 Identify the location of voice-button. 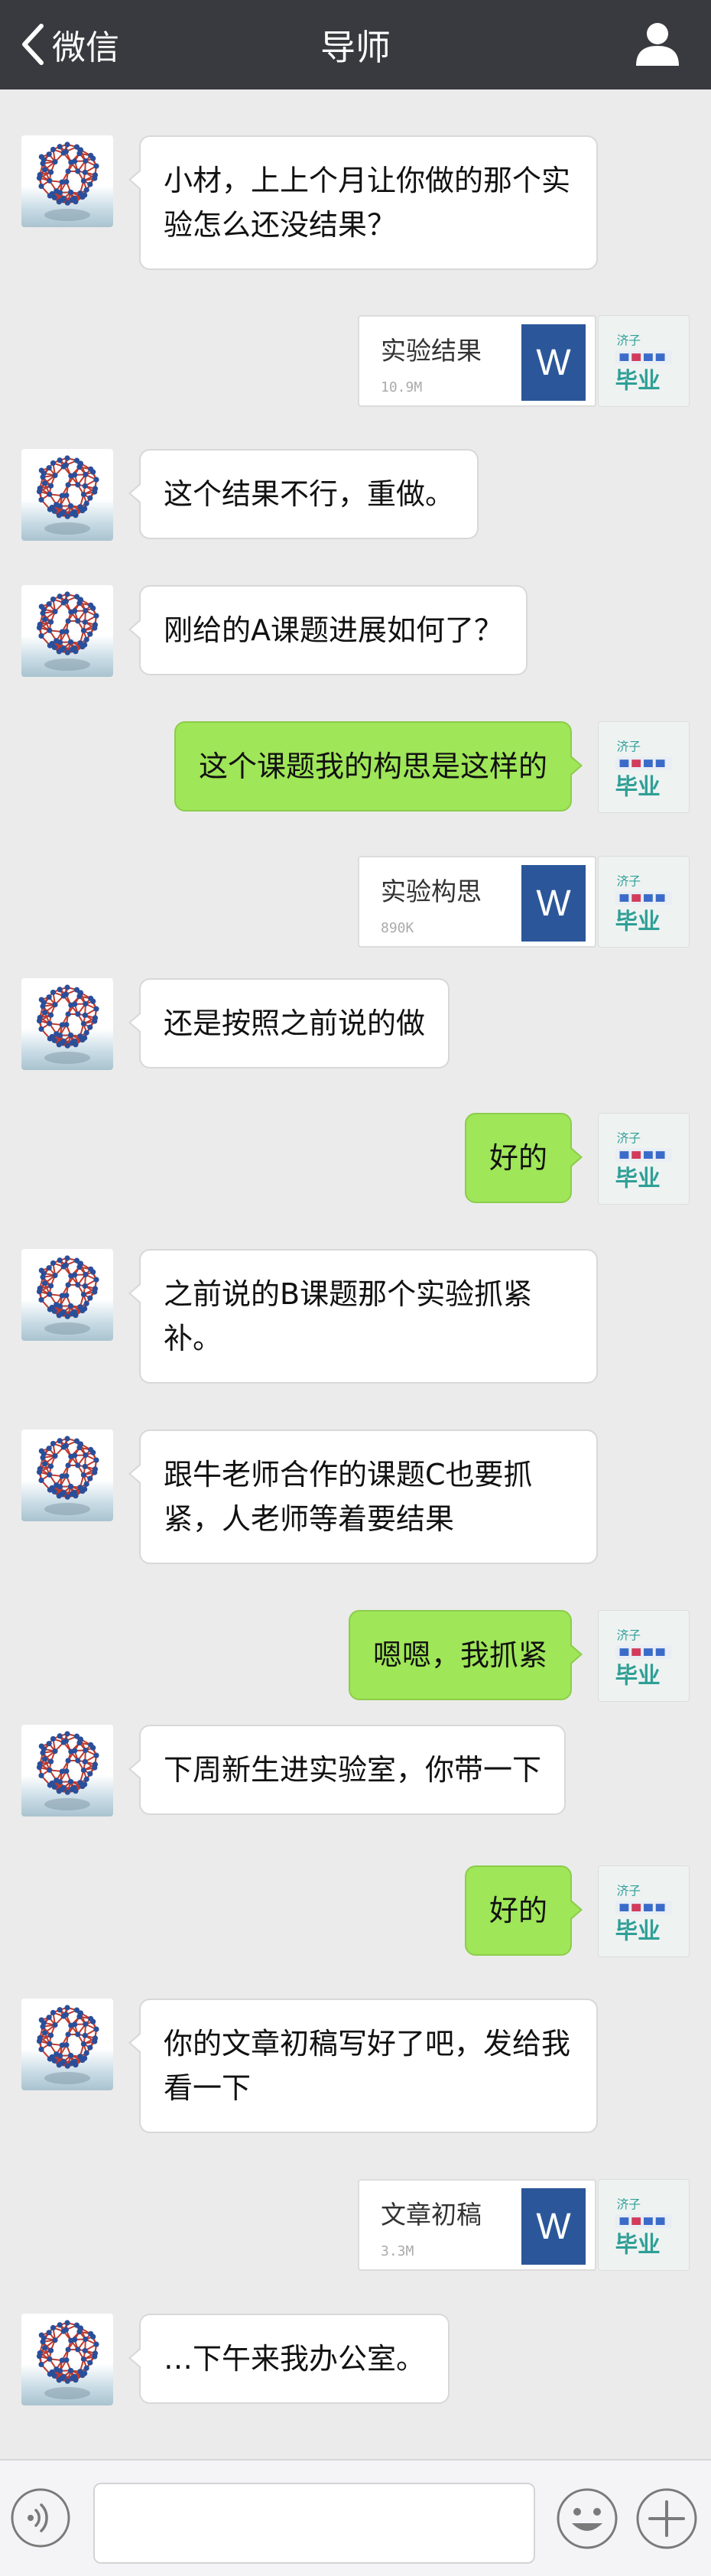
(40, 2518).